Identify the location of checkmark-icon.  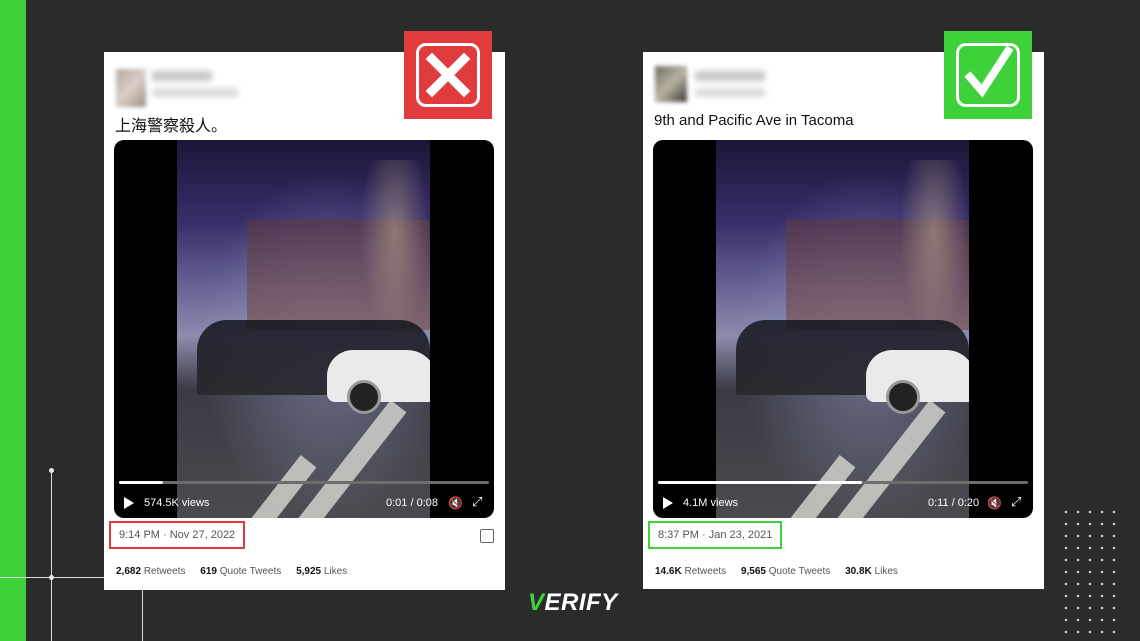
(988, 75).